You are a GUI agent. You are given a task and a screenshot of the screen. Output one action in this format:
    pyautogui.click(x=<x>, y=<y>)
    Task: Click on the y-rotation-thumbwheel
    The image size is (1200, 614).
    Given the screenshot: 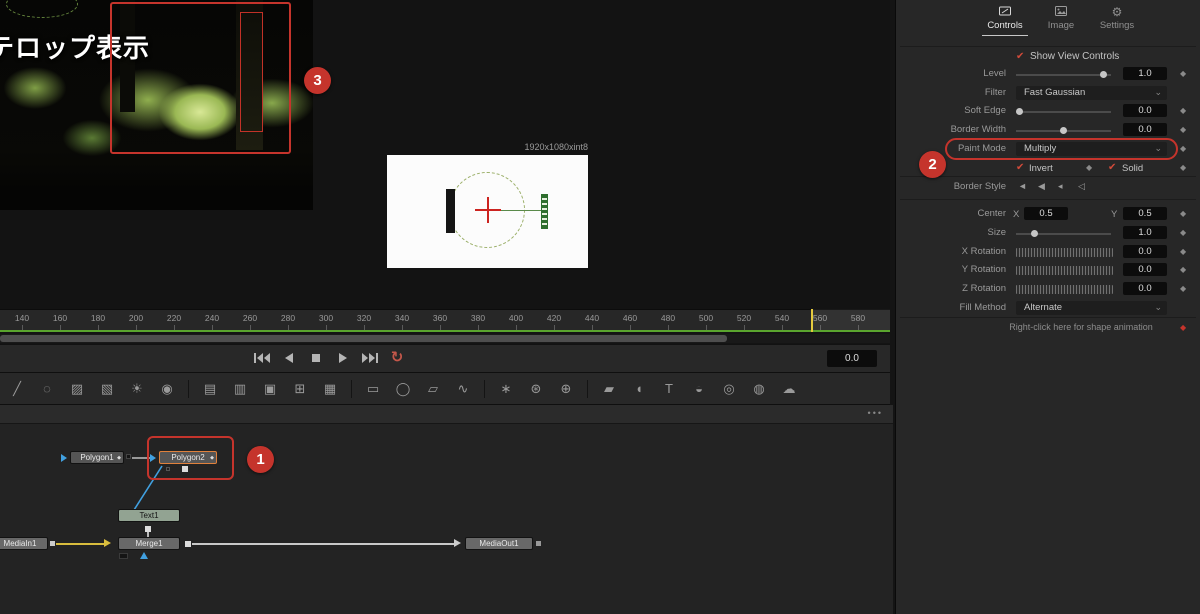 What is the action you would take?
    pyautogui.click(x=1064, y=270)
    